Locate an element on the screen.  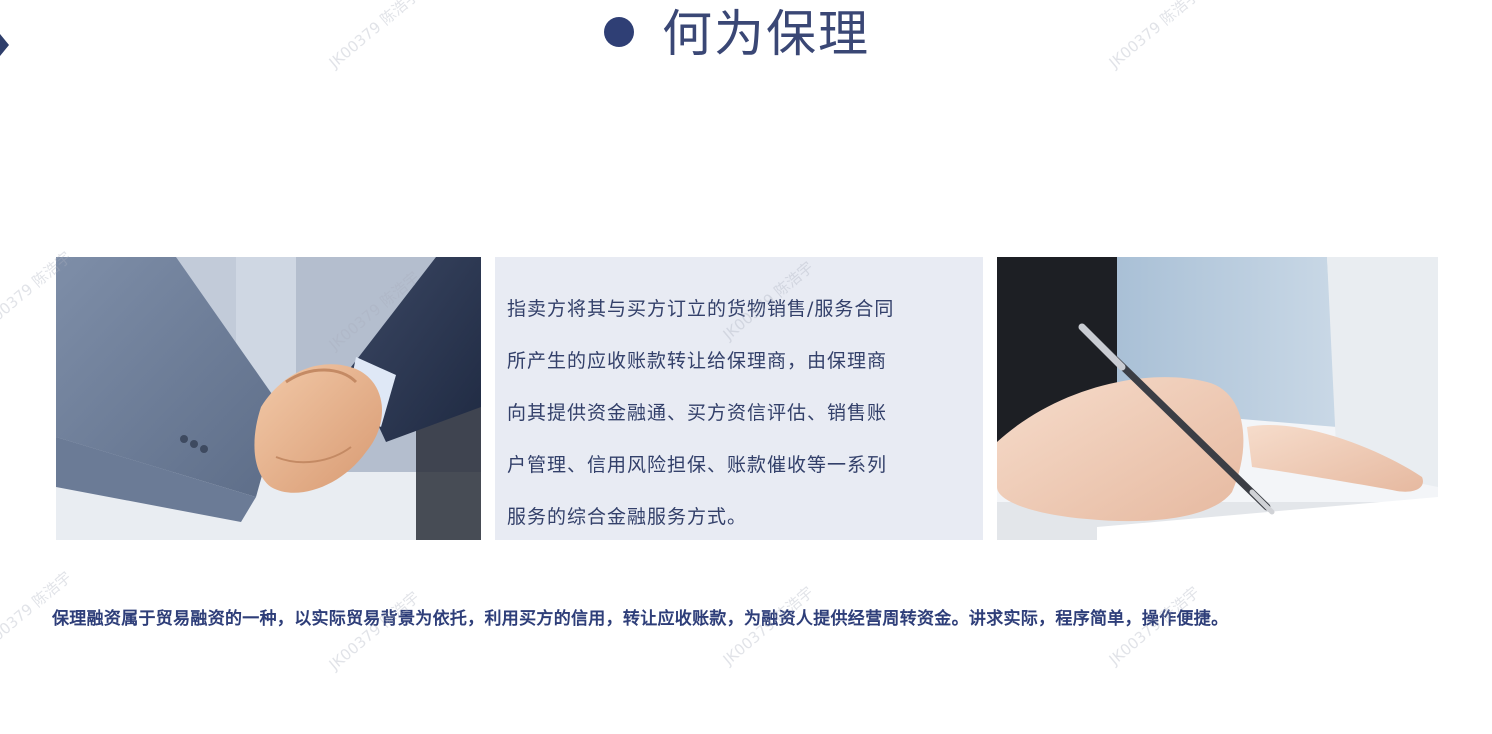
definition-line: 服务的综合金融服务方式。 is located at coordinates (627, 517).